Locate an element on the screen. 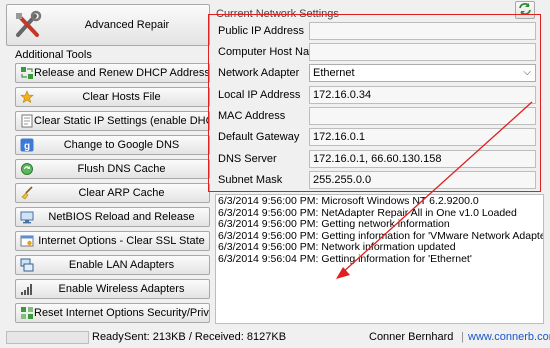  clear-ssl-state-button: Internet Options - Clear SSL State is located at coordinates (112, 241).